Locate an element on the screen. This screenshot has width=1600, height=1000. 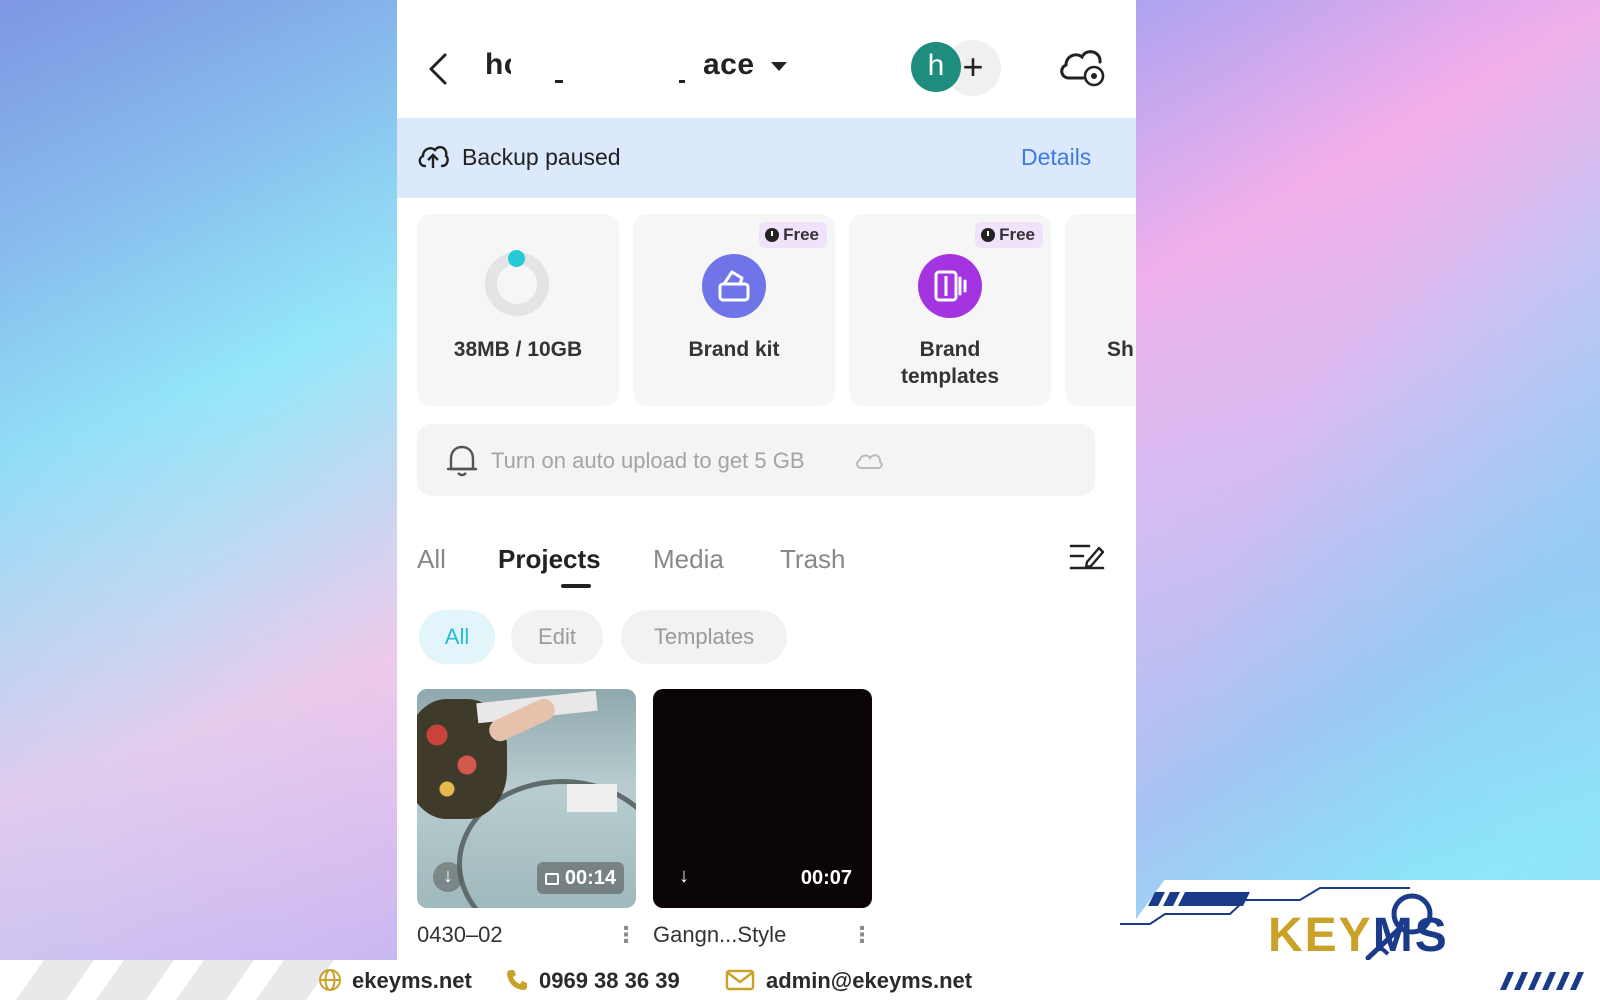
storage-label: 38MB / 10GB is located at coordinates (518, 349).